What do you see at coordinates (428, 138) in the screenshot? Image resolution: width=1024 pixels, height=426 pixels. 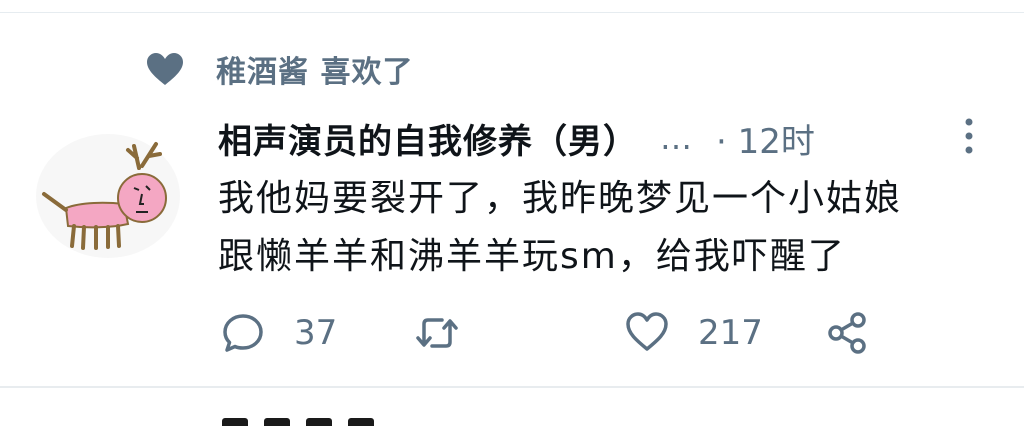 I see `author-name: 相声演员的自我修养（男）` at bounding box center [428, 138].